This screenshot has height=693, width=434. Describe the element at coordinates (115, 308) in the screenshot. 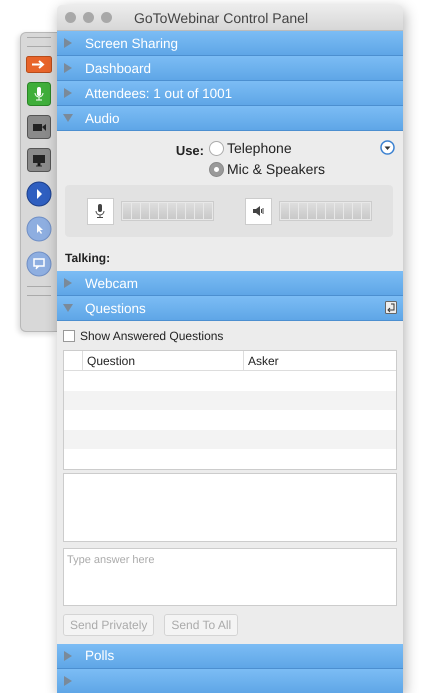

I see `section-title: Questions` at that location.